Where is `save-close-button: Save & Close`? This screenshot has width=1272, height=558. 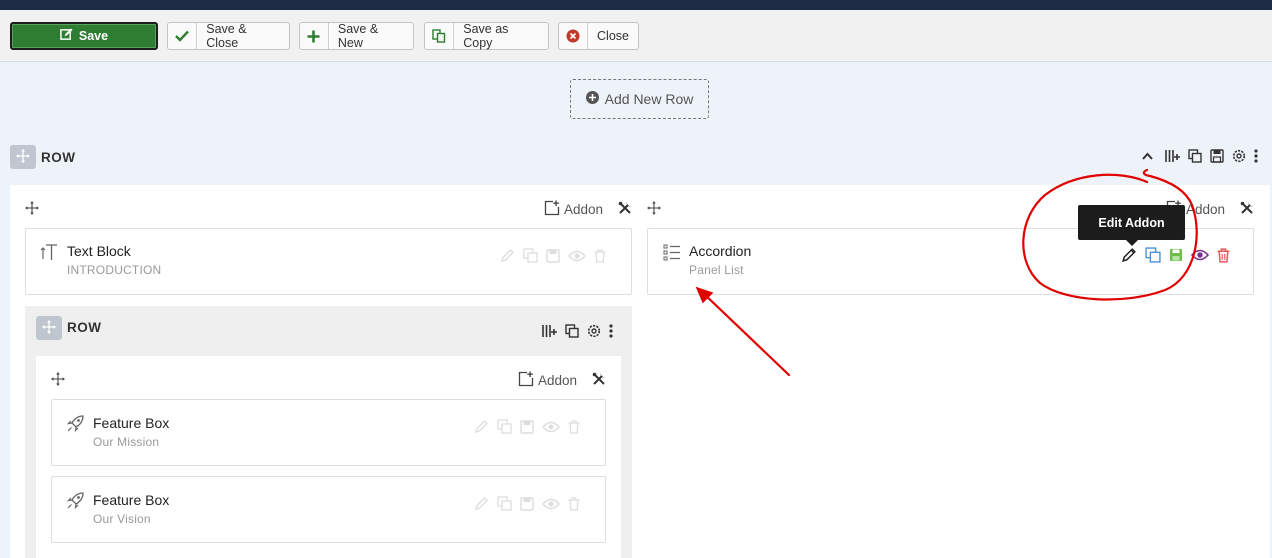
save-close-button: Save & Close is located at coordinates (228, 36).